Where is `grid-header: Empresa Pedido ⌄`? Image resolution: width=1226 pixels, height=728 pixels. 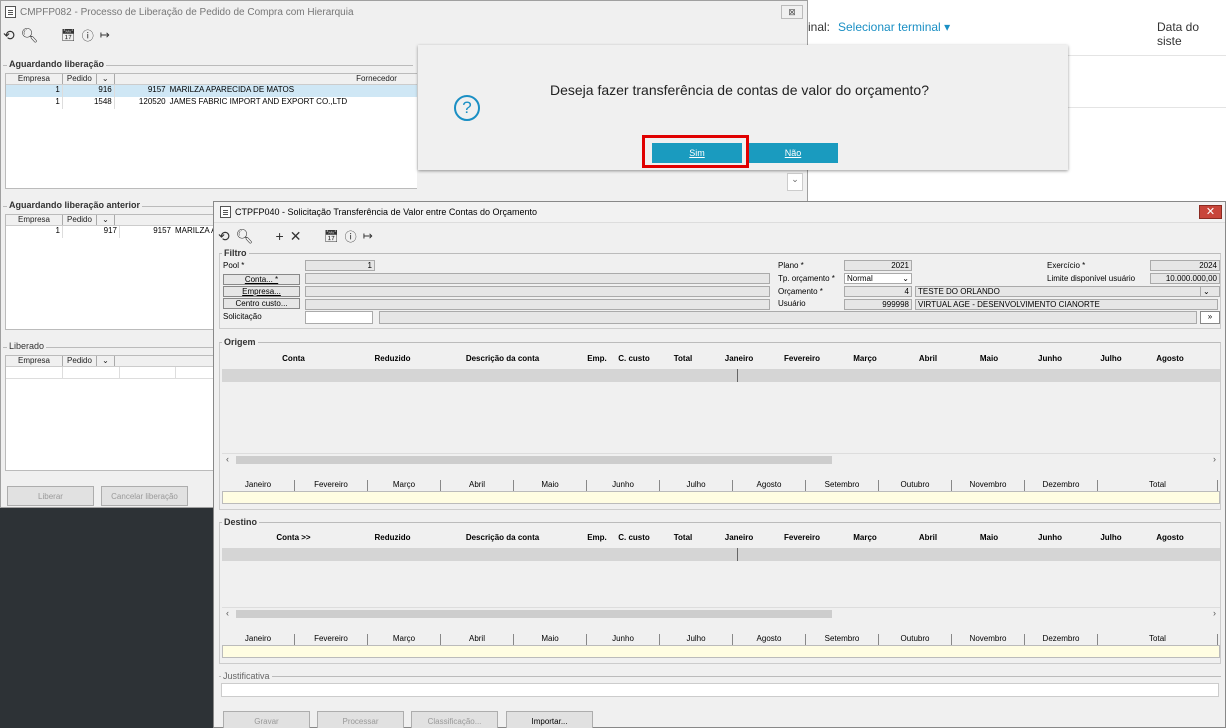
grid-header: Empresa Pedido ⌄ is located at coordinates (110, 220).